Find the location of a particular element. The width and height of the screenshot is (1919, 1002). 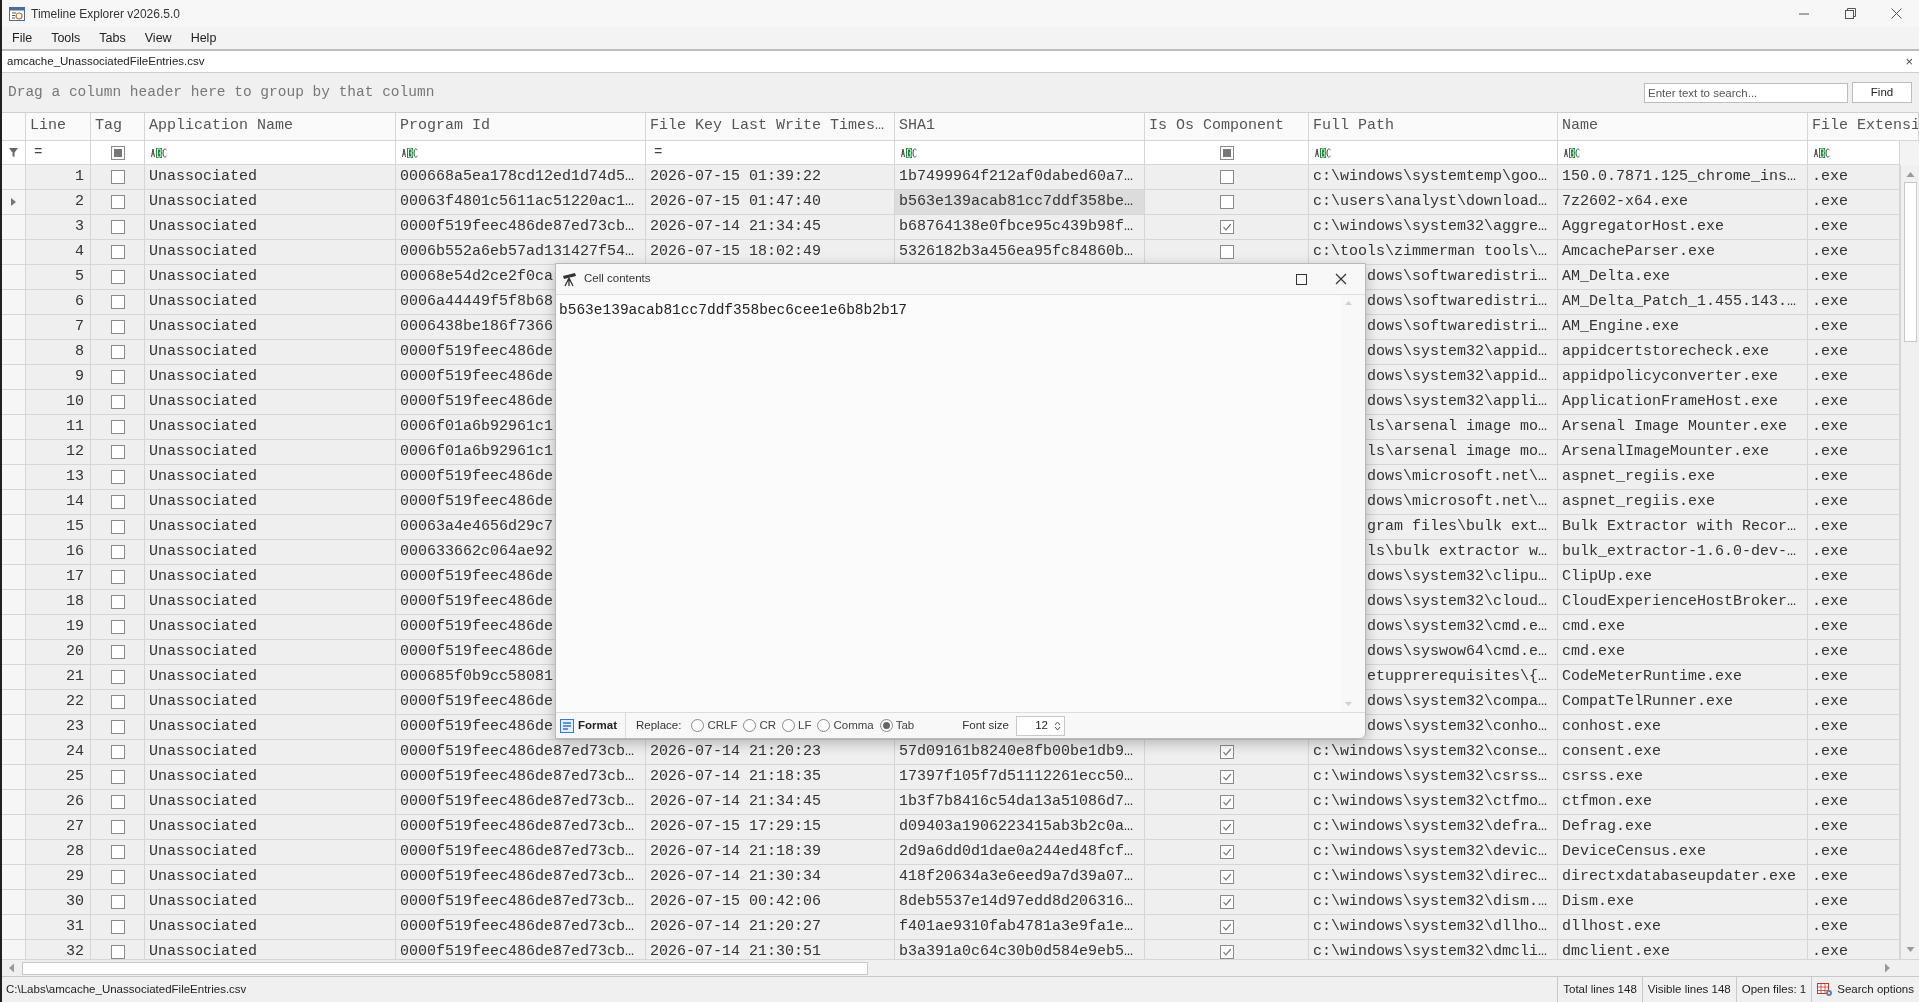

line-number: 18 is located at coordinates (75, 601).